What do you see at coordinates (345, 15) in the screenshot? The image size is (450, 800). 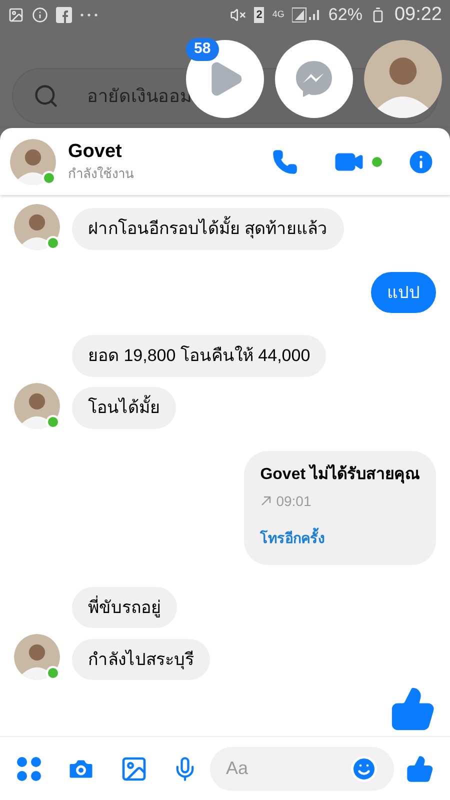 I see `battery-percent: 62%` at bounding box center [345, 15].